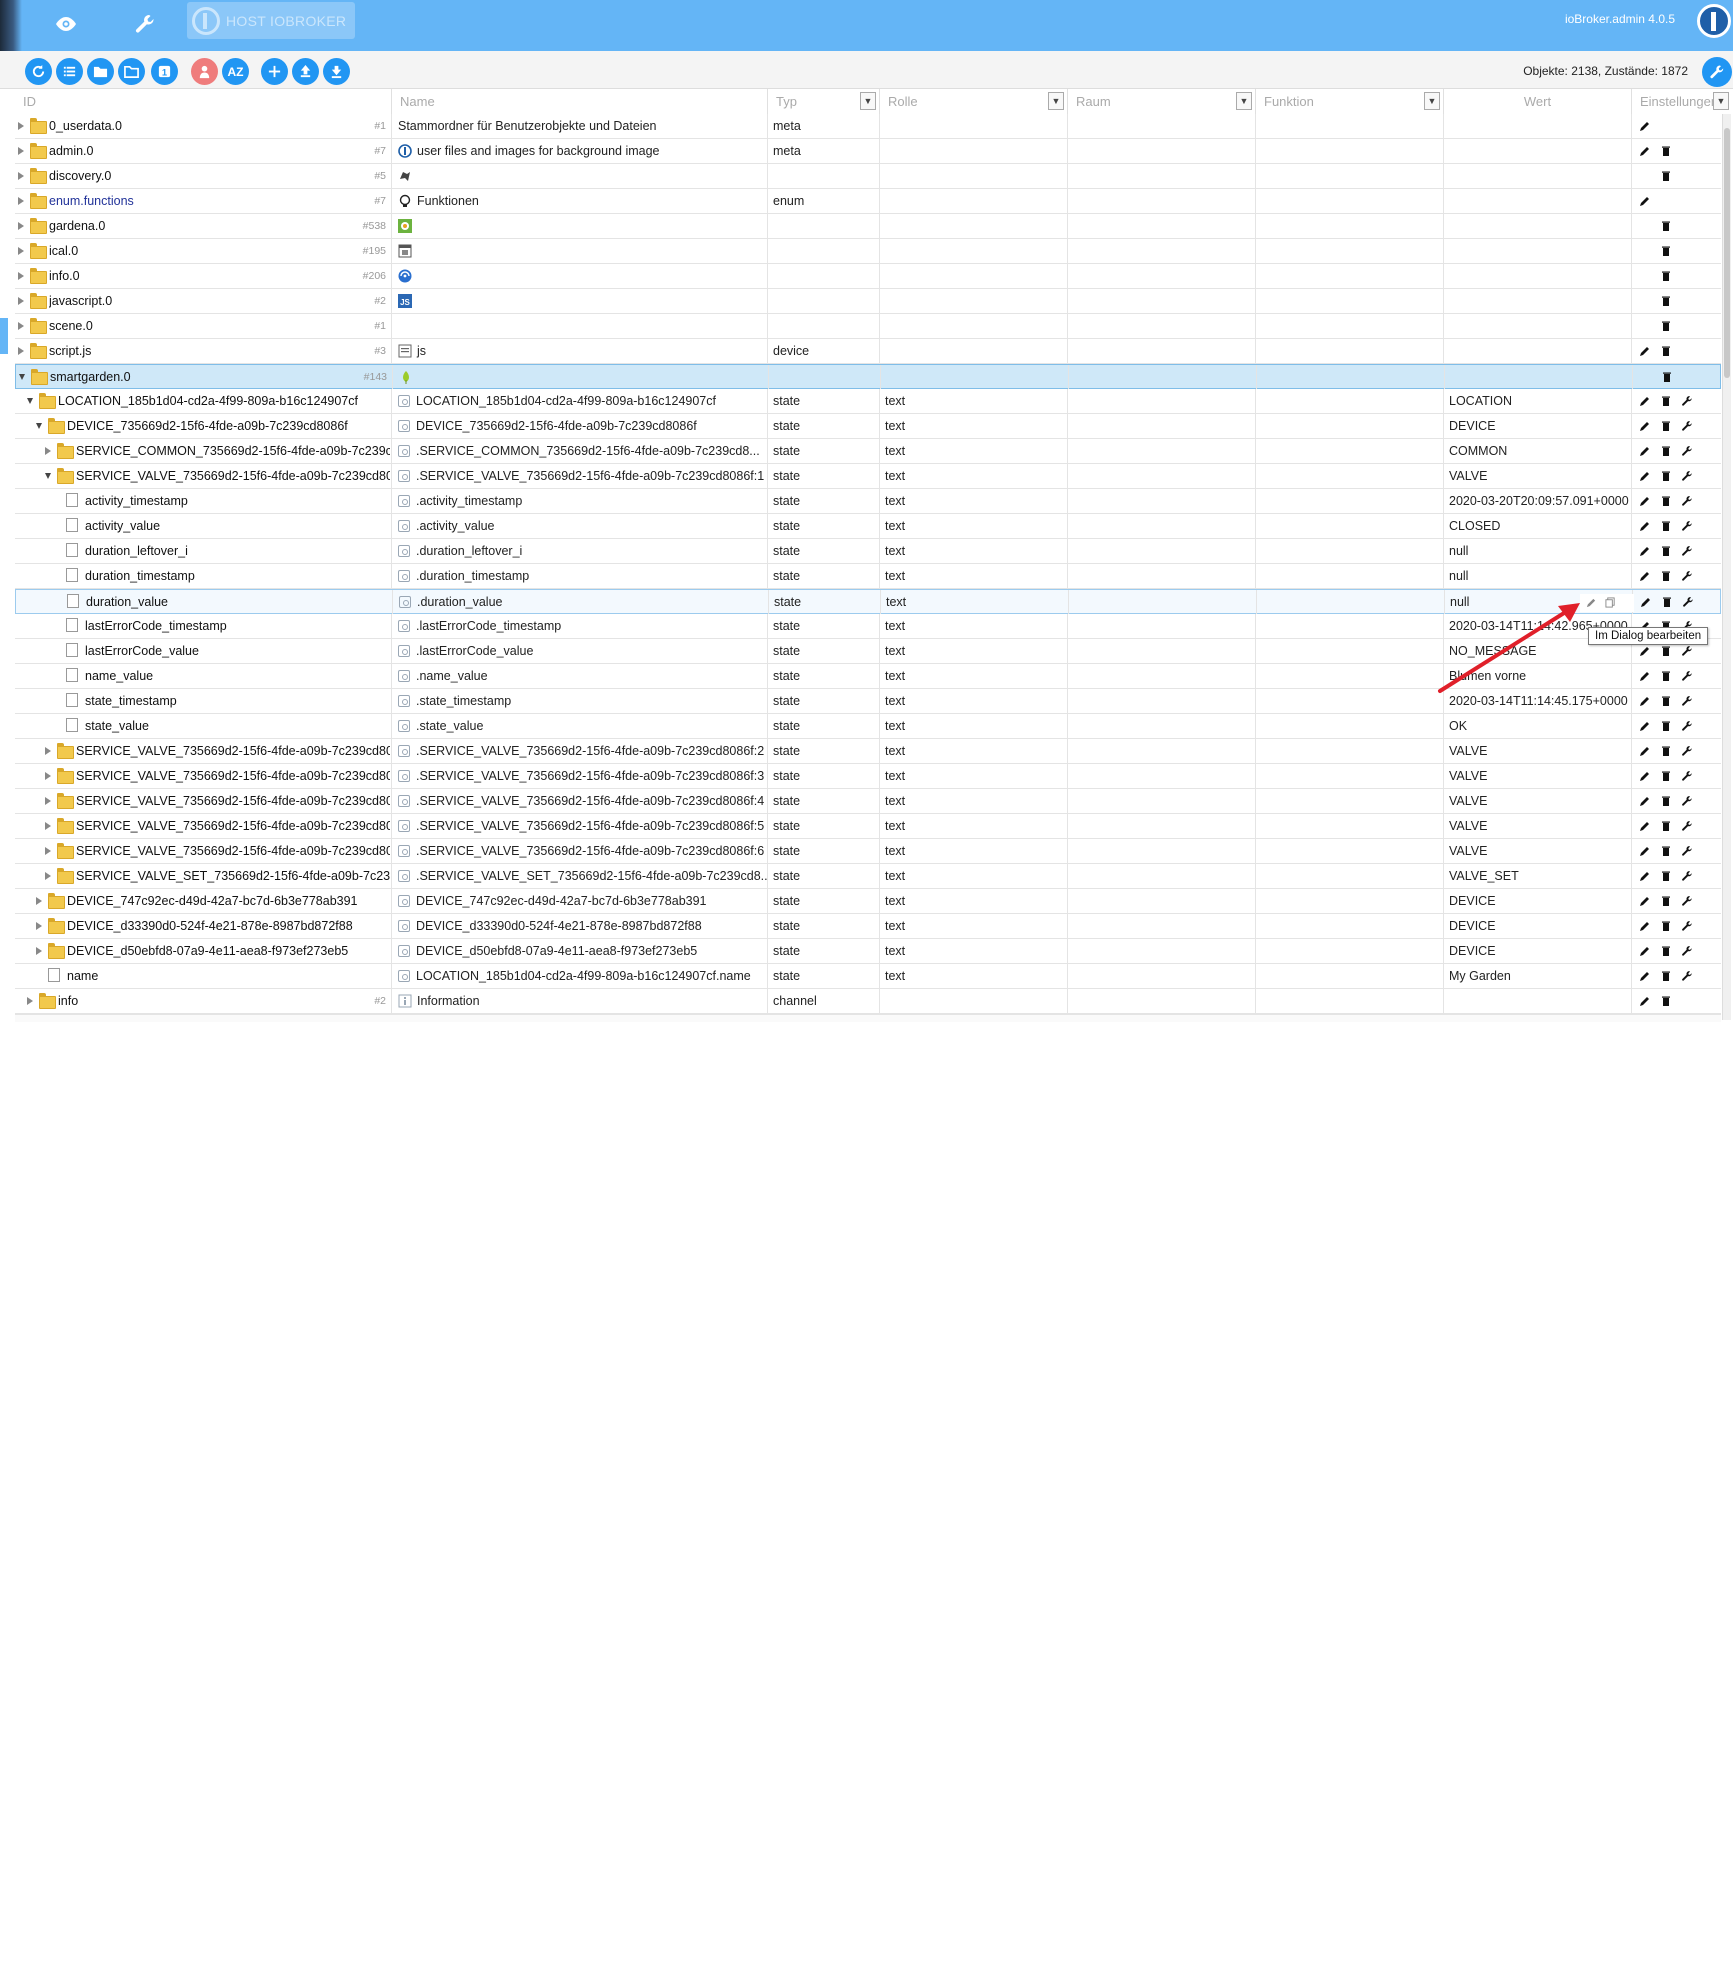 The height and width of the screenshot is (1984, 1733). I want to click on name-cell: .activity_value, so click(580, 526).